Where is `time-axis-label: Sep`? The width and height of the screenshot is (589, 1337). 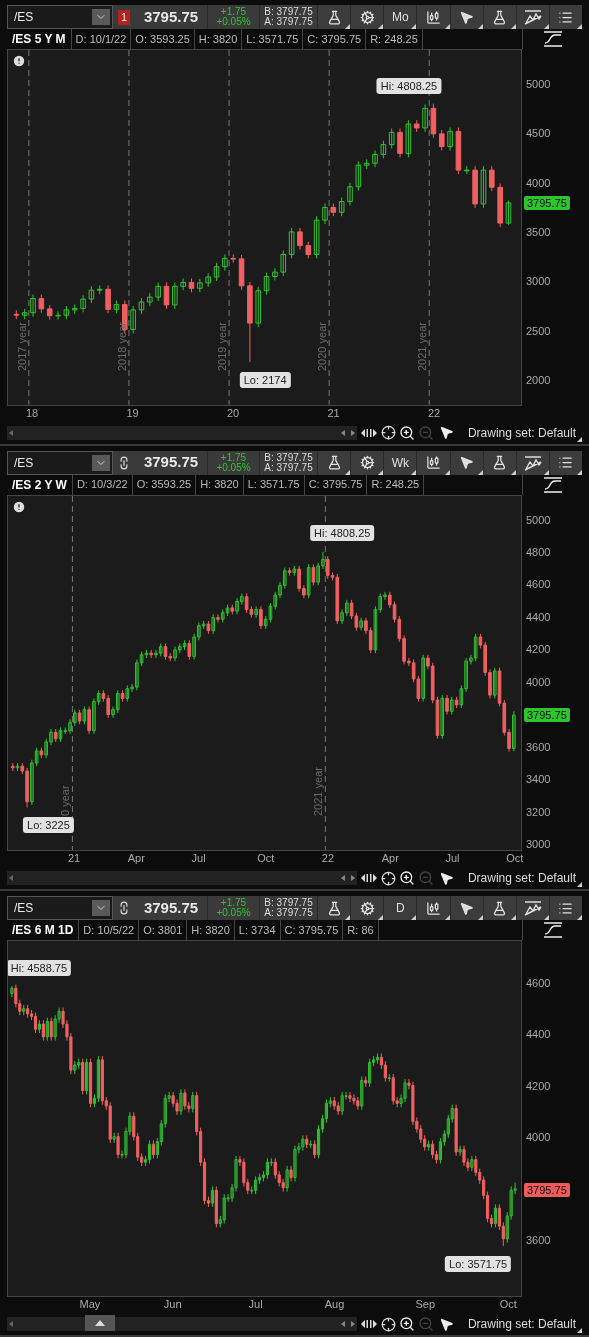 time-axis-label: Sep is located at coordinates (425, 1304).